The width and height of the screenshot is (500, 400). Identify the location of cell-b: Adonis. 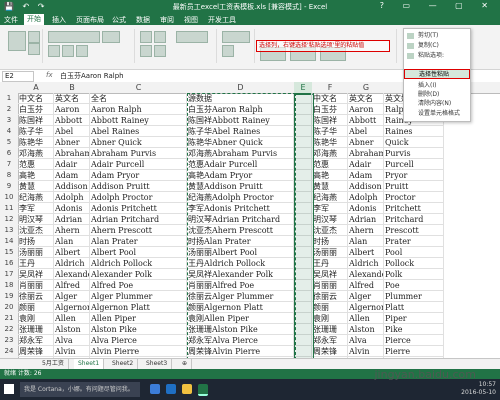
(72, 208).